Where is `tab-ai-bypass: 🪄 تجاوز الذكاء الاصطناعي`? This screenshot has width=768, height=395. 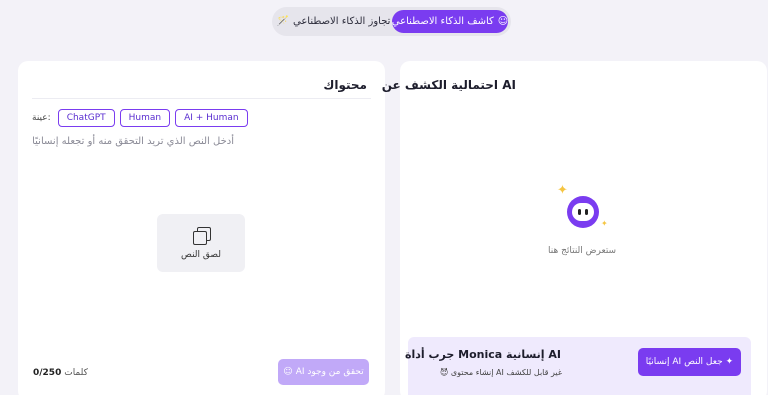 tab-ai-bypass: 🪄 تجاوز الذكاء الاصطناعي is located at coordinates (333, 21).